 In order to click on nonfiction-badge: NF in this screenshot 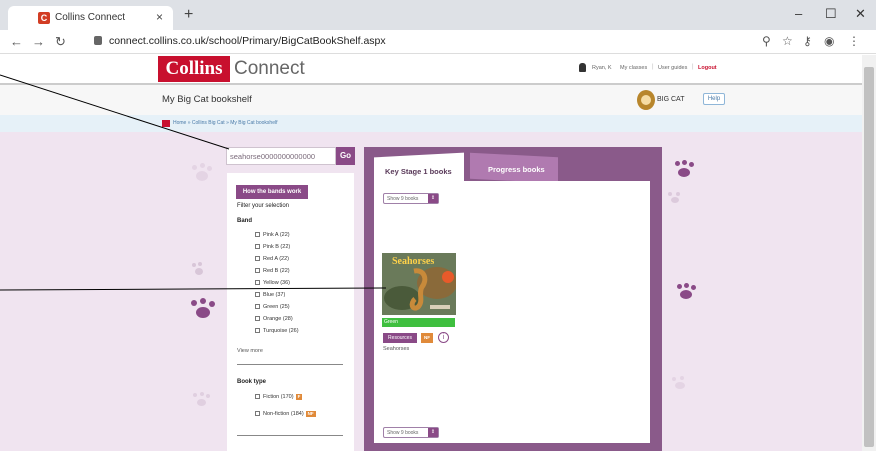, I will do `click(427, 338)`.